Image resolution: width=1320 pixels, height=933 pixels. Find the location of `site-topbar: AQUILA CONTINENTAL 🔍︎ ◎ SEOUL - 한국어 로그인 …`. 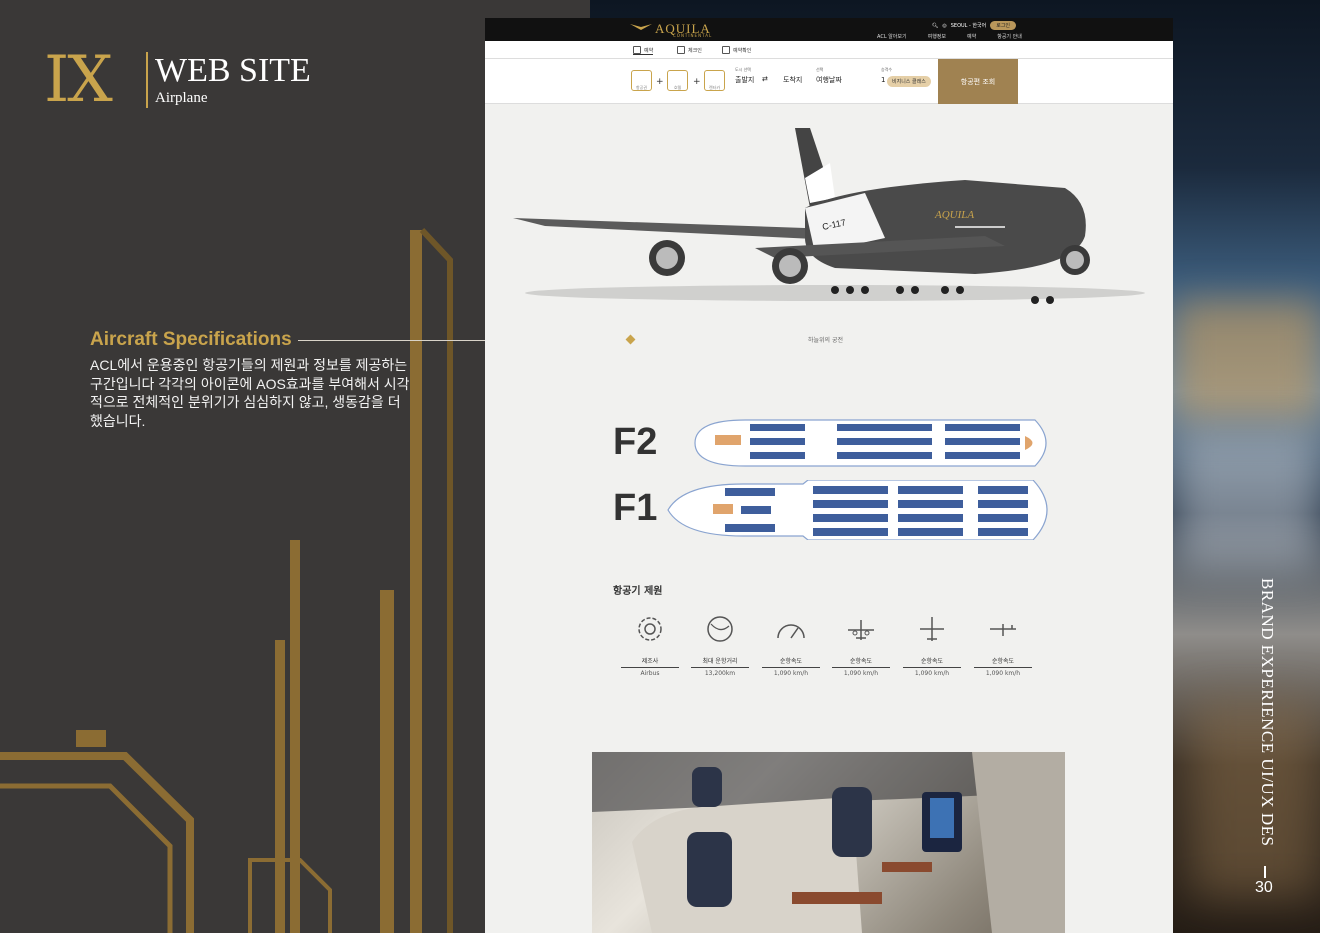

site-topbar: AQUILA CONTINENTAL 🔍︎ ◎ SEOUL - 한국어 로그인 … is located at coordinates (829, 29).